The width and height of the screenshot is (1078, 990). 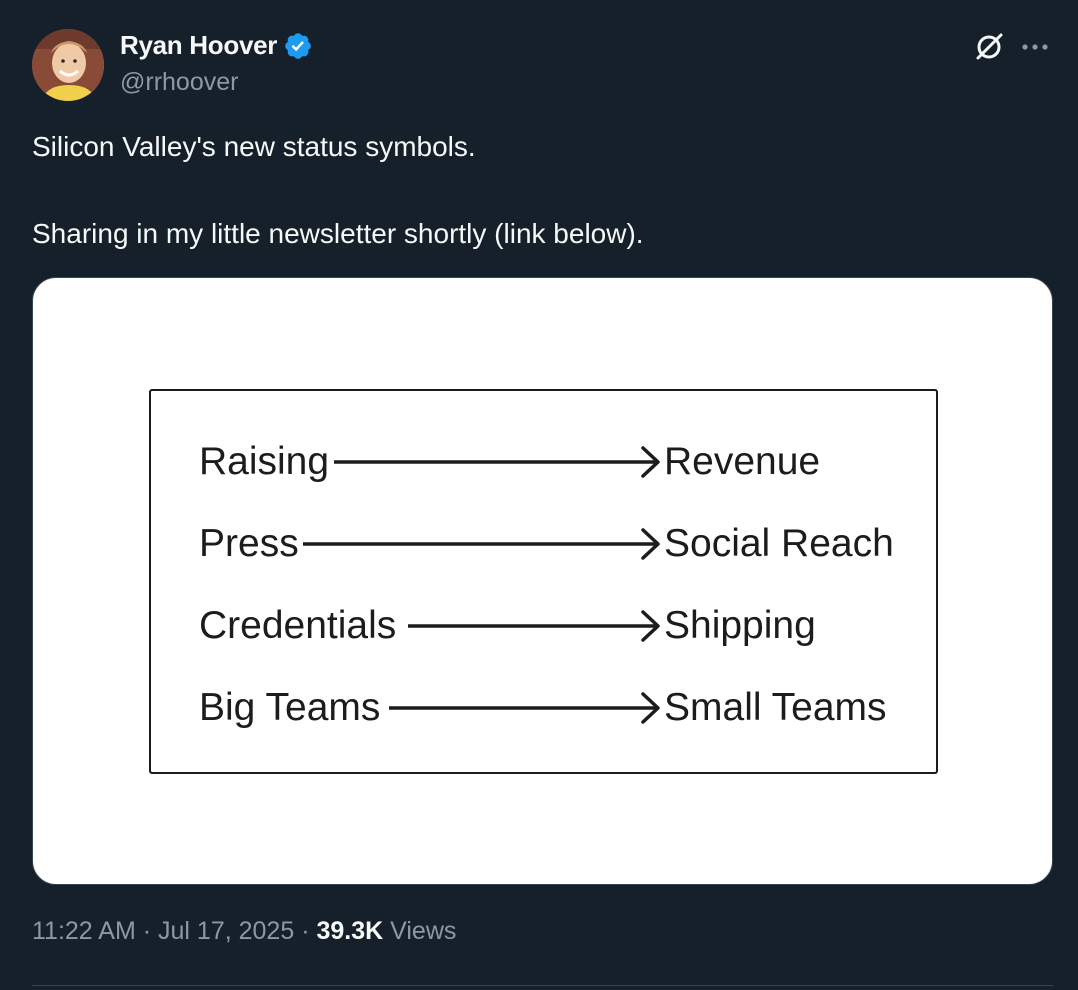 I want to click on author-name-row: Ryan Hoover, so click(x=216, y=45).